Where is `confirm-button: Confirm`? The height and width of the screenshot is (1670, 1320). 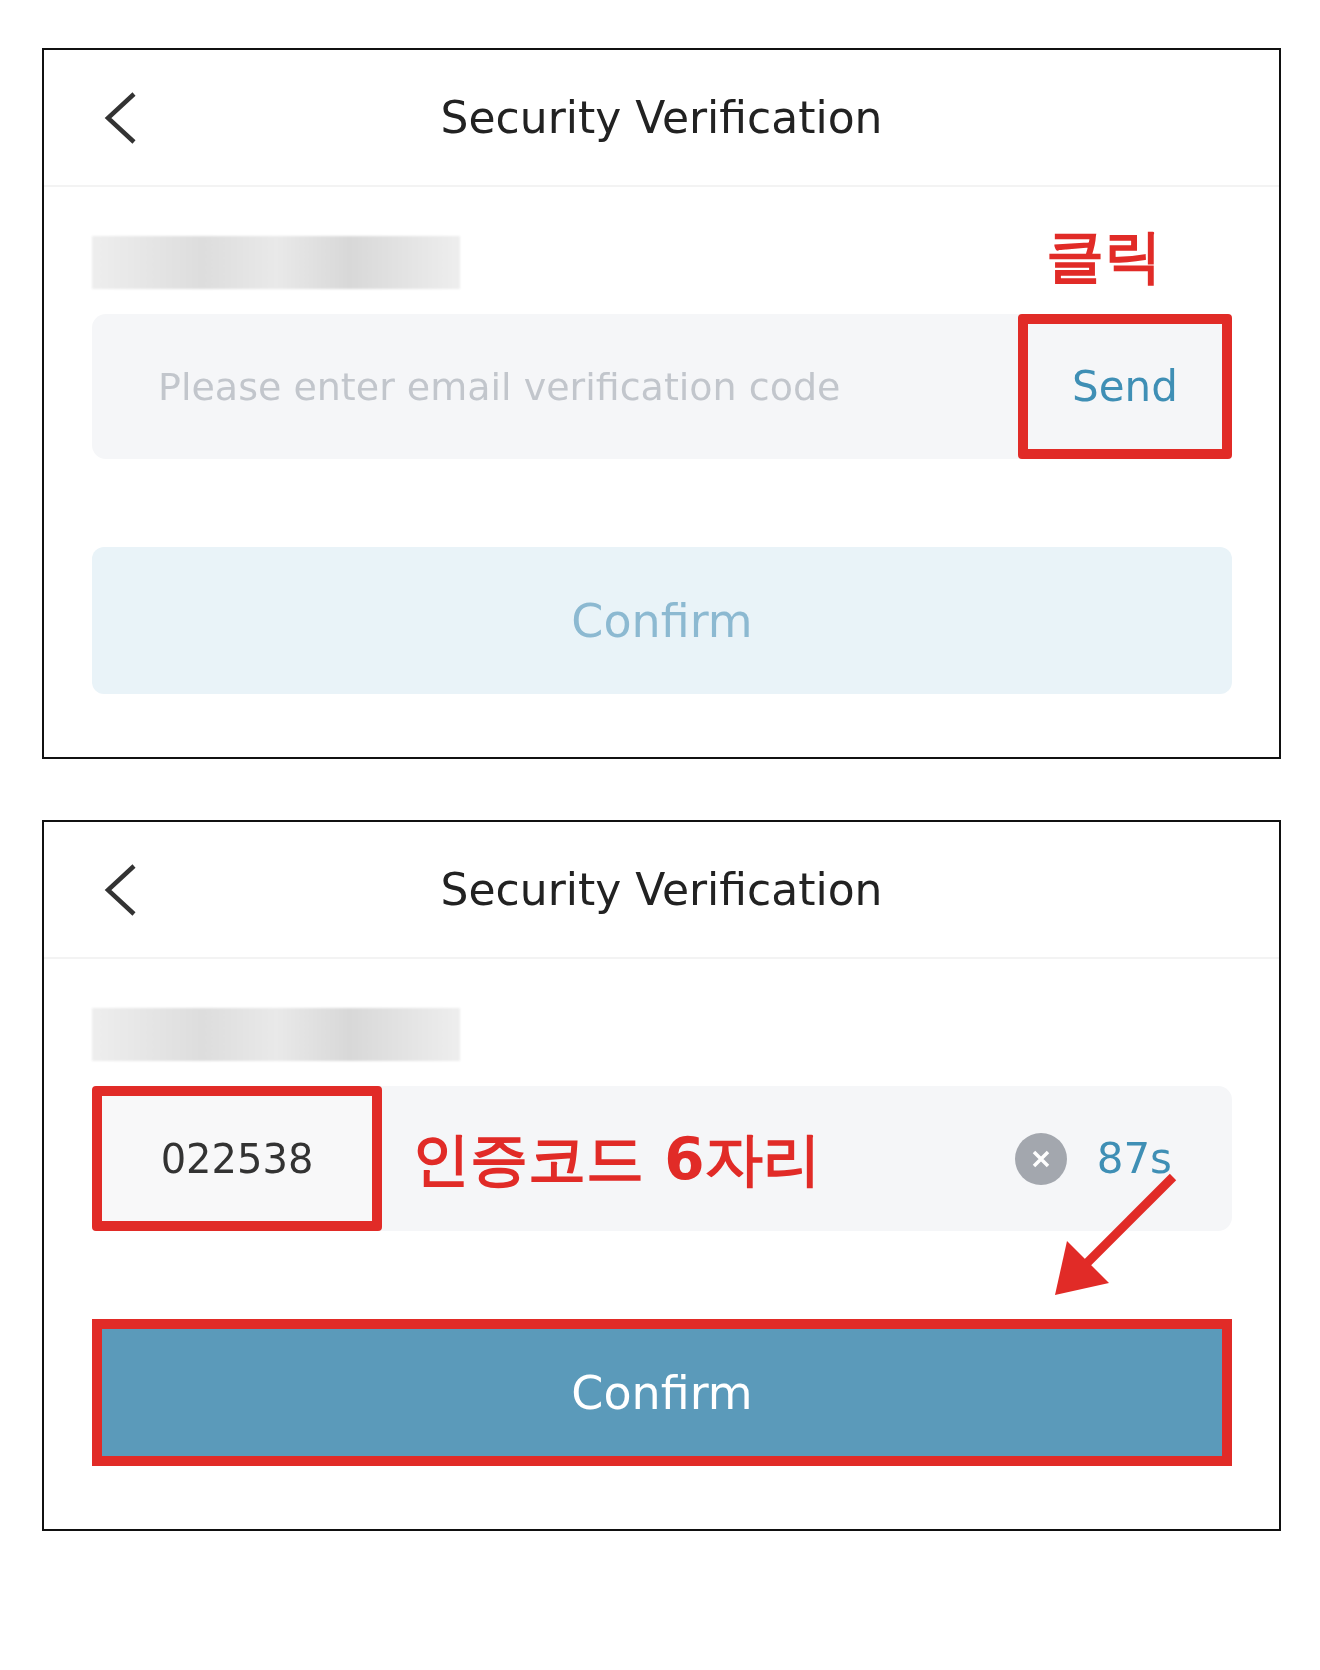 confirm-button: Confirm is located at coordinates (662, 1392).